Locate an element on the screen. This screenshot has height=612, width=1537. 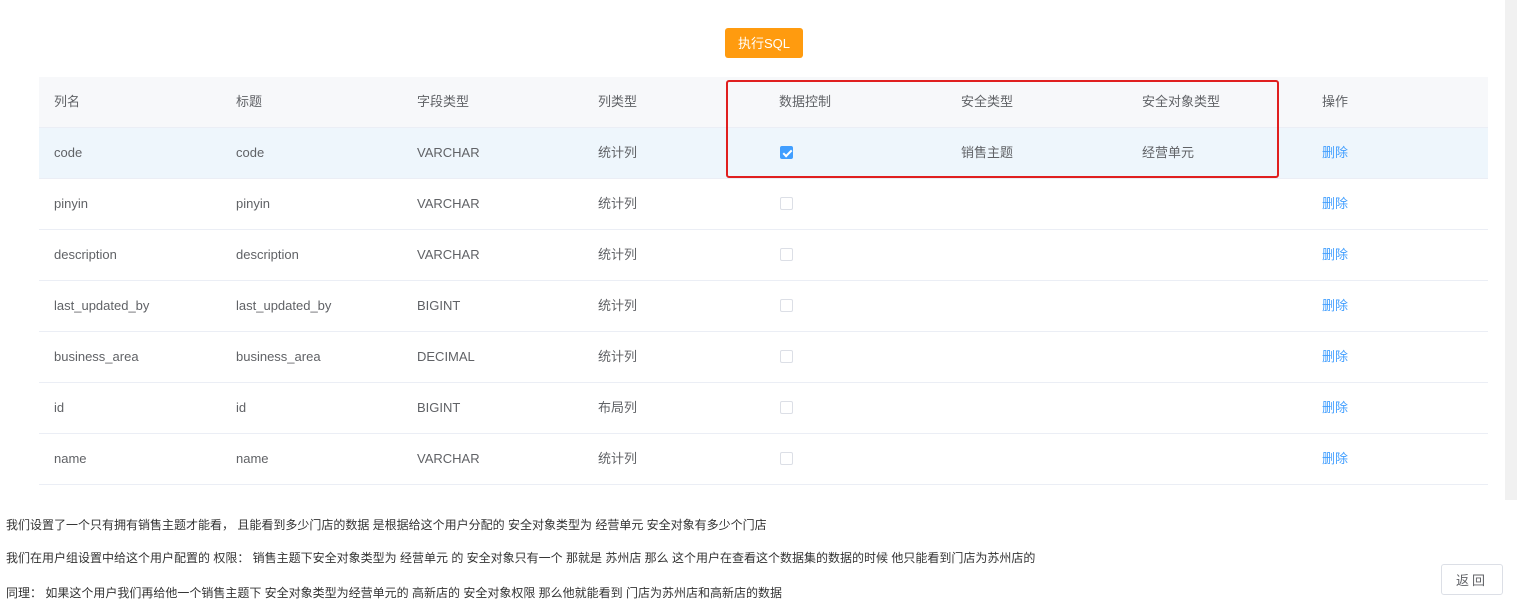
table-row: description description VARCHAR 统计列 删除 is located at coordinates (763, 255).